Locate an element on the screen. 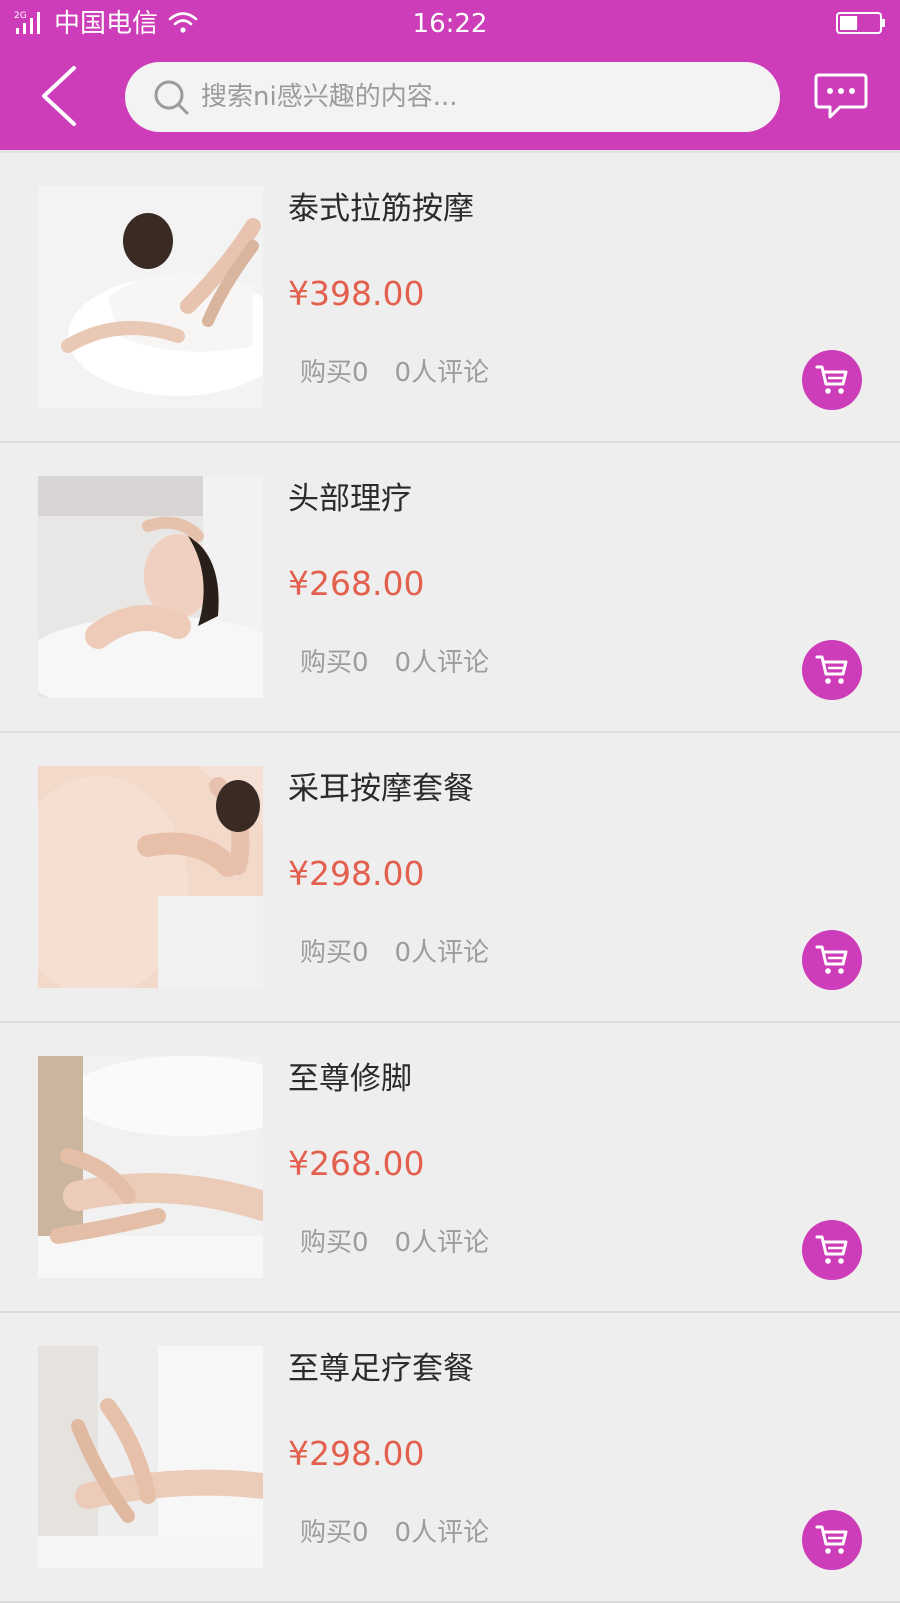  battery-icon is located at coordinates (860, 23).